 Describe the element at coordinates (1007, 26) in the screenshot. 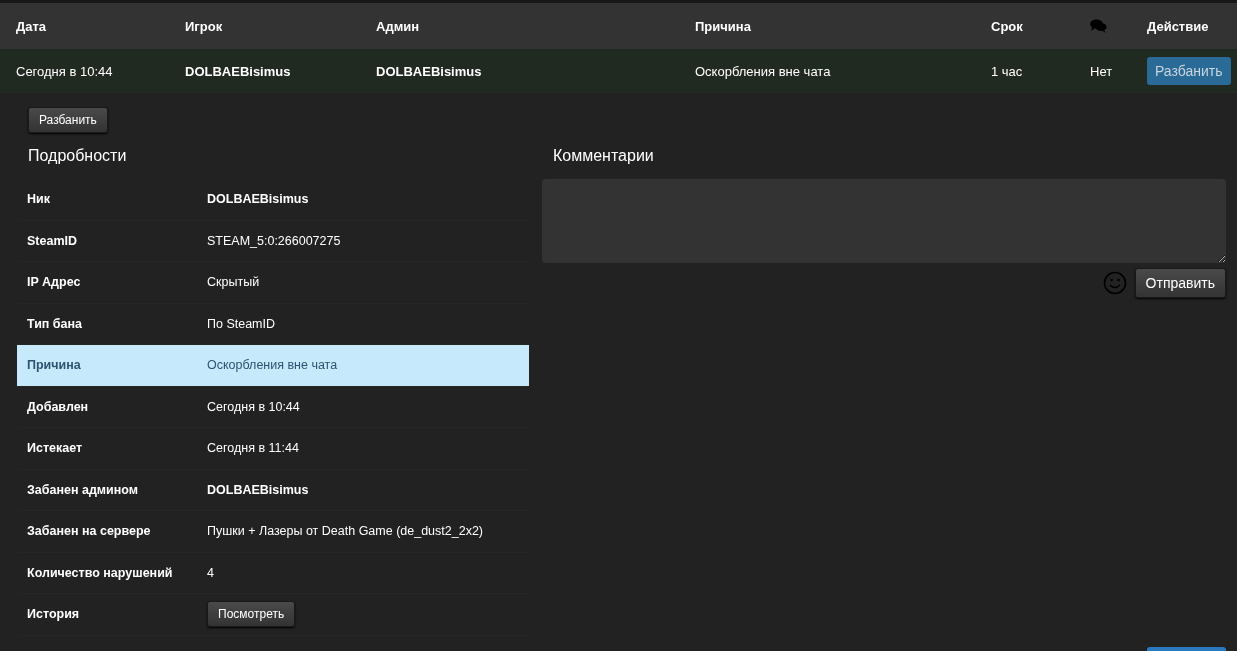

I see `column-header: Срок` at that location.